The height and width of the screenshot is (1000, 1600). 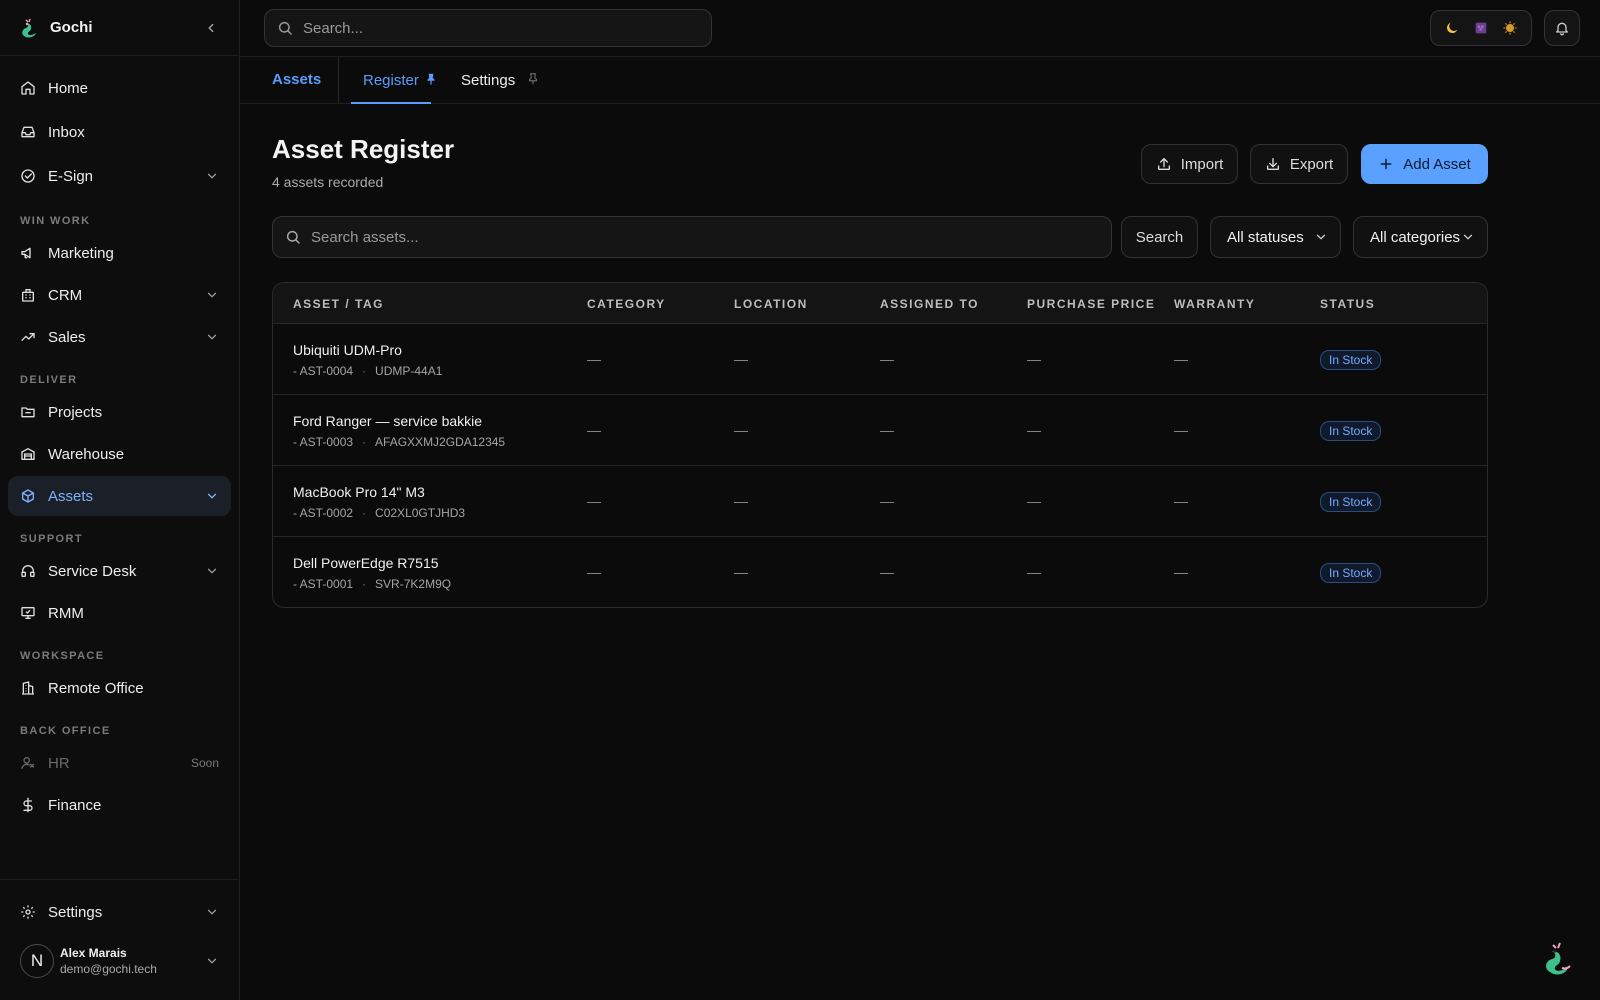 What do you see at coordinates (1452, 28) in the screenshot?
I see `moon-icon` at bounding box center [1452, 28].